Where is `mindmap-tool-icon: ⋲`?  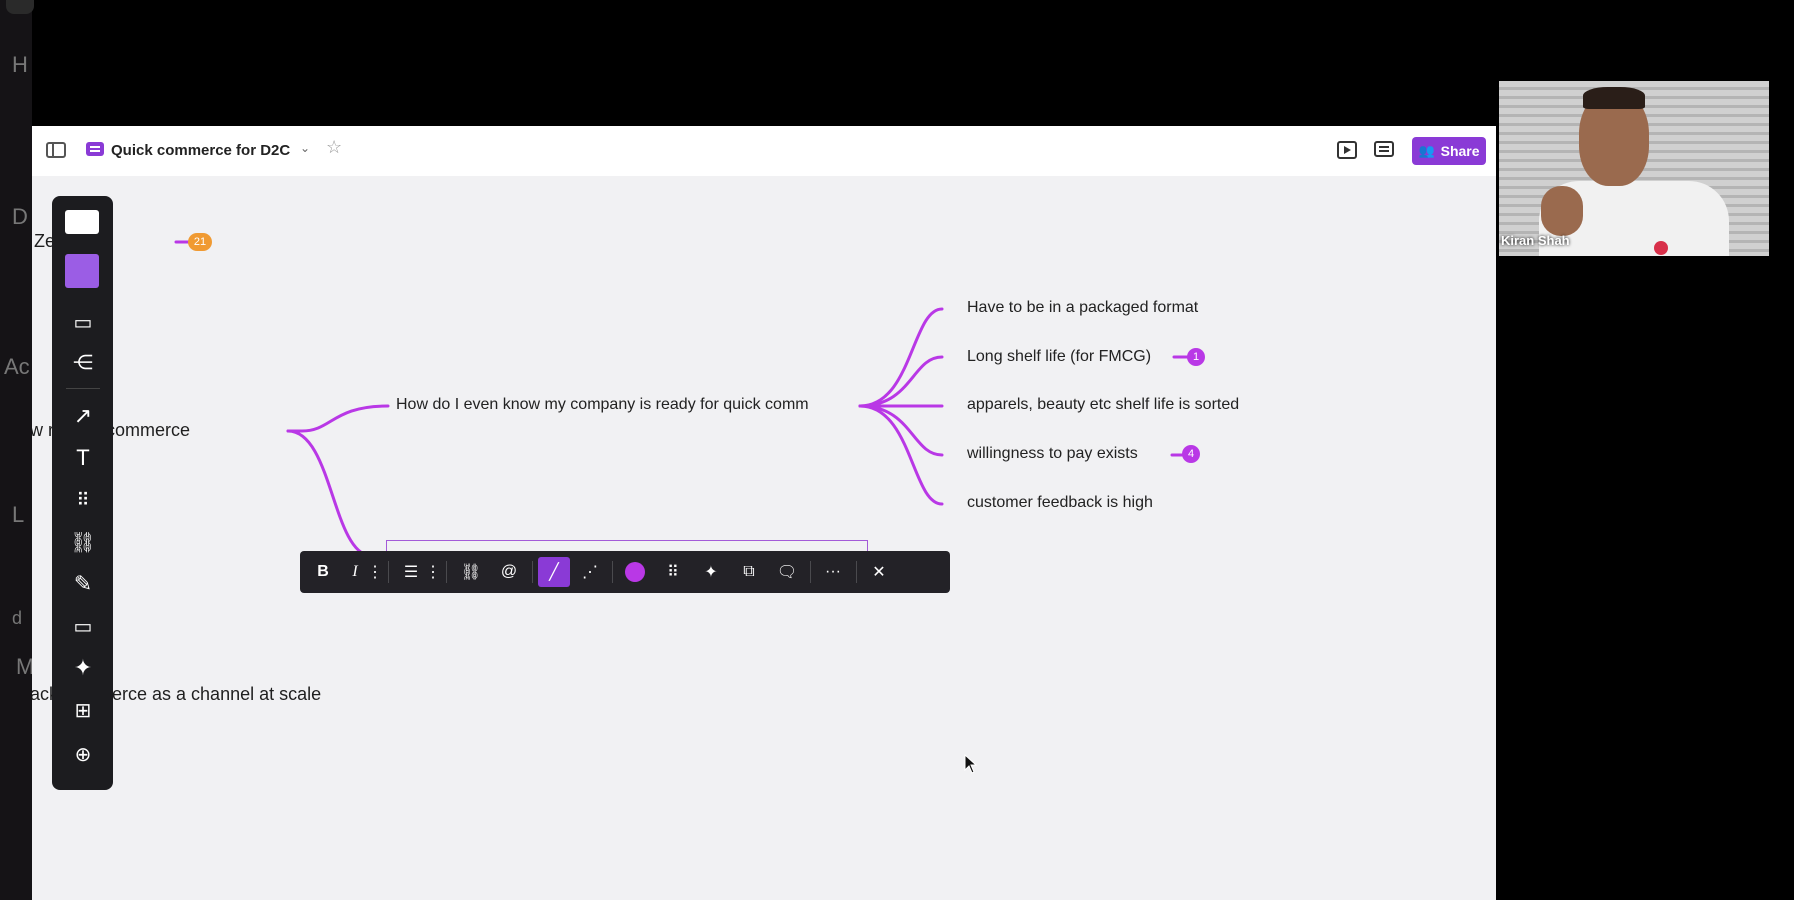
mindmap-tool-icon: ⋲ is located at coordinates (83, 362).